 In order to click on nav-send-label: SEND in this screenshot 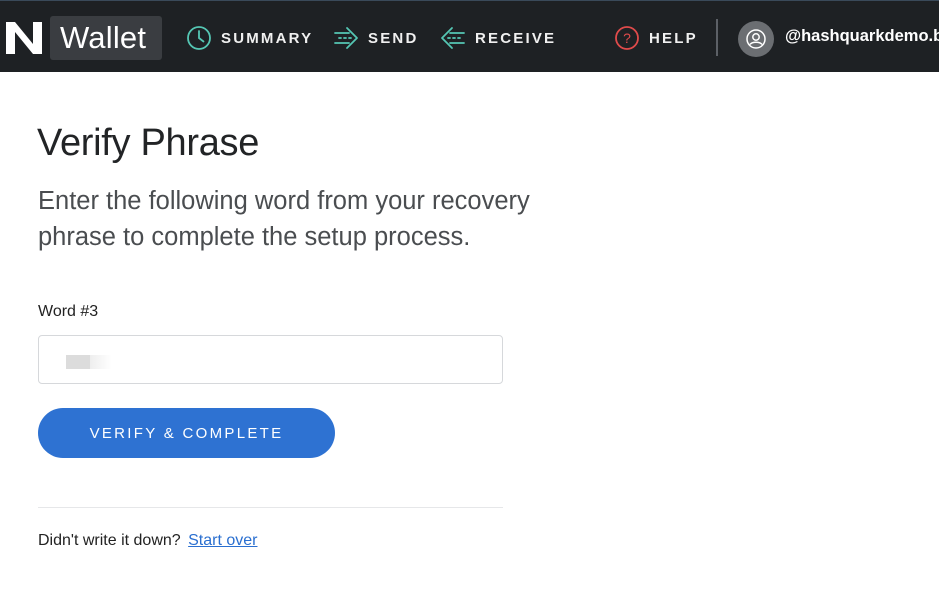, I will do `click(393, 38)`.